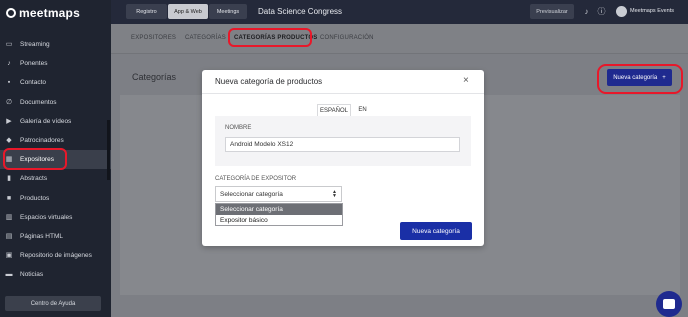  I want to click on modal-title: Nueva categoría de productos, so click(269, 81).